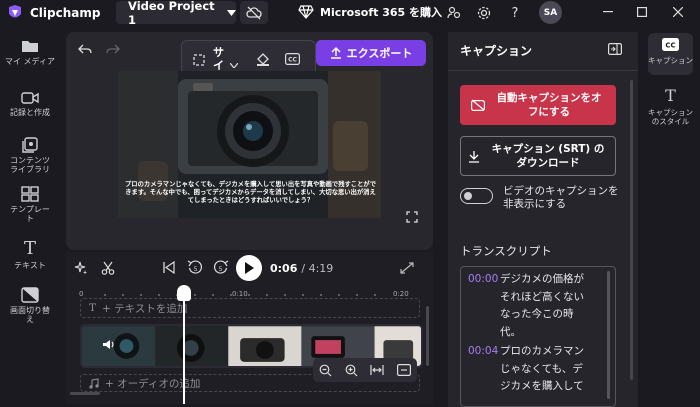 Image resolution: width=700 pixels, height=407 pixels. I want to click on transcript-timestamp: 00:04, so click(483, 369).